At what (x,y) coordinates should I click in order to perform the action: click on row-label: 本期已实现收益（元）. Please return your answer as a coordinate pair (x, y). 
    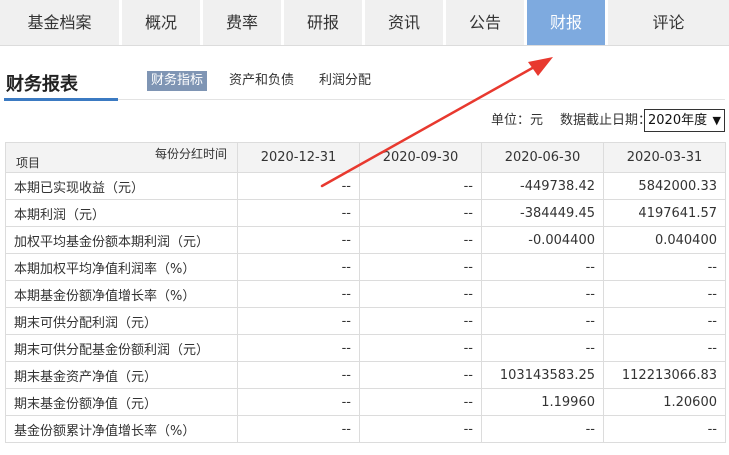
    Looking at the image, I should click on (121, 186).